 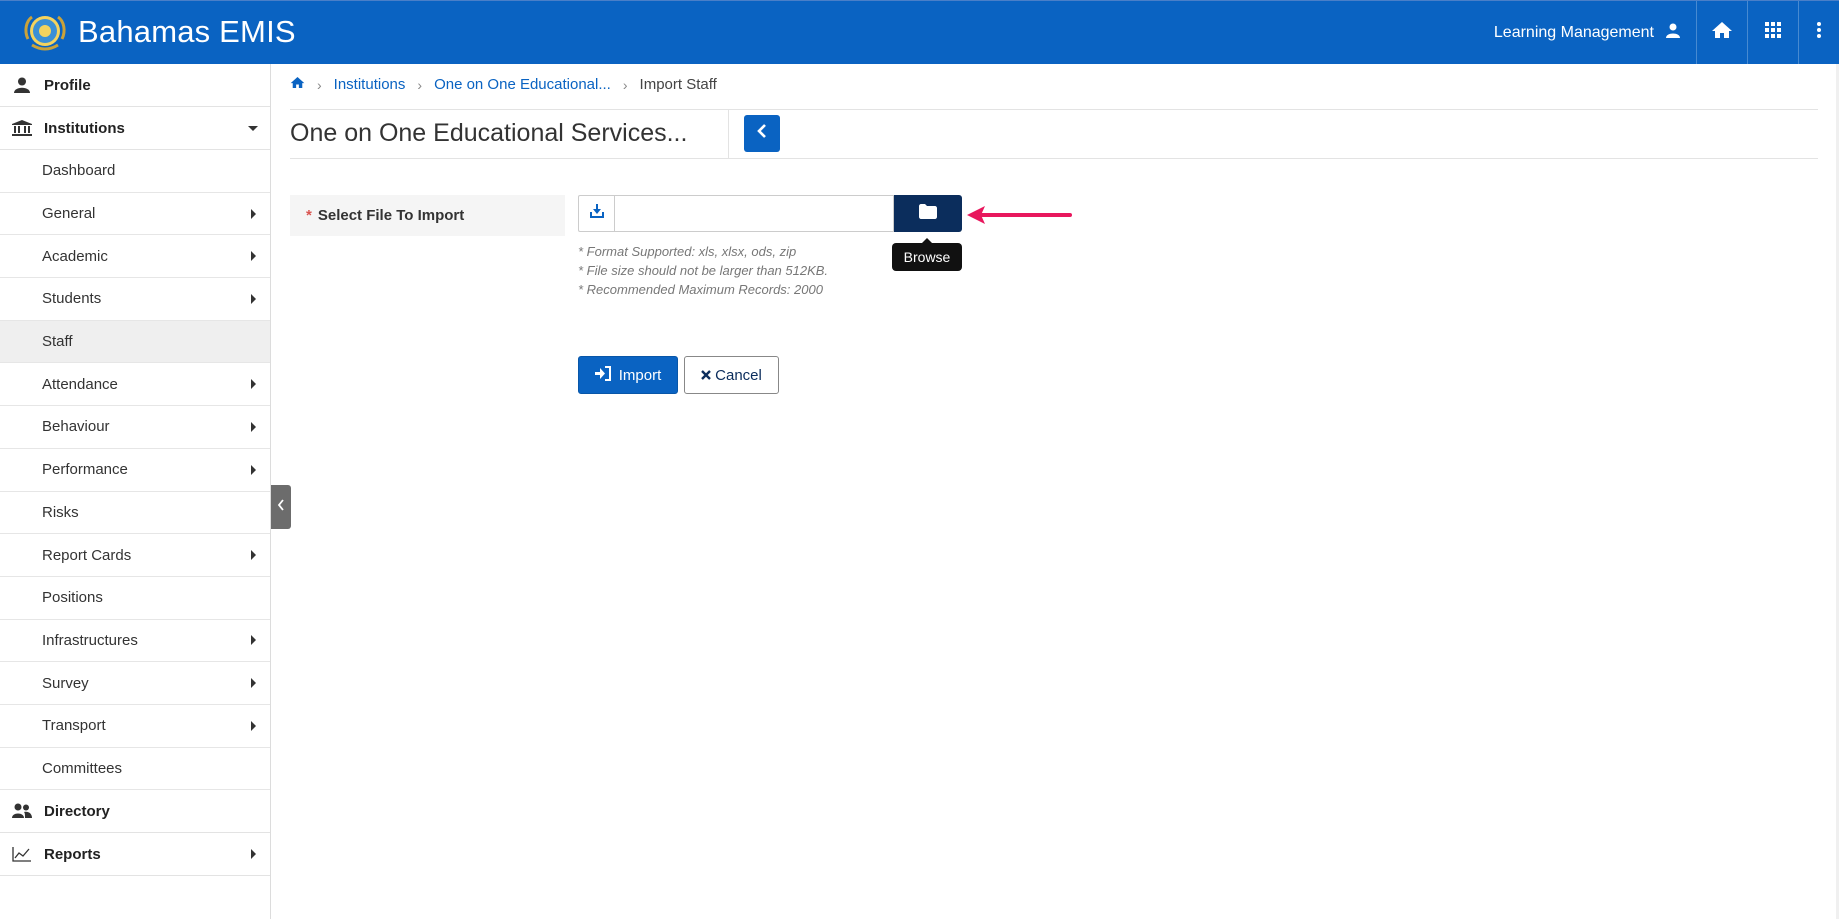 I want to click on sidebar-item-performance: Performance, so click(x=135, y=470).